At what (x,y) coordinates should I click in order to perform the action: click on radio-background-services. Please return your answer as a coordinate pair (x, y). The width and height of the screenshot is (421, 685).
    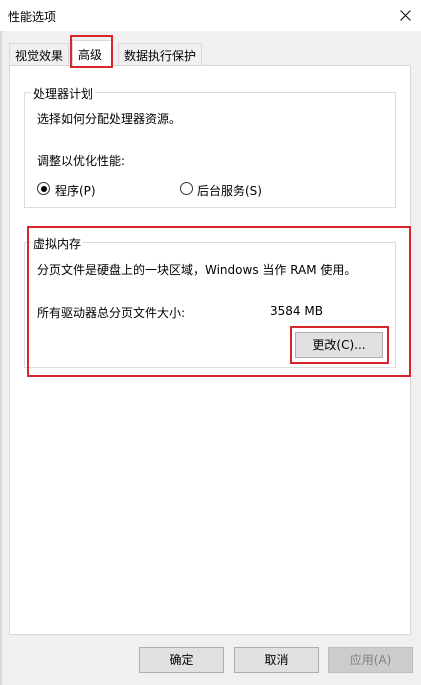
    Looking at the image, I should click on (186, 188).